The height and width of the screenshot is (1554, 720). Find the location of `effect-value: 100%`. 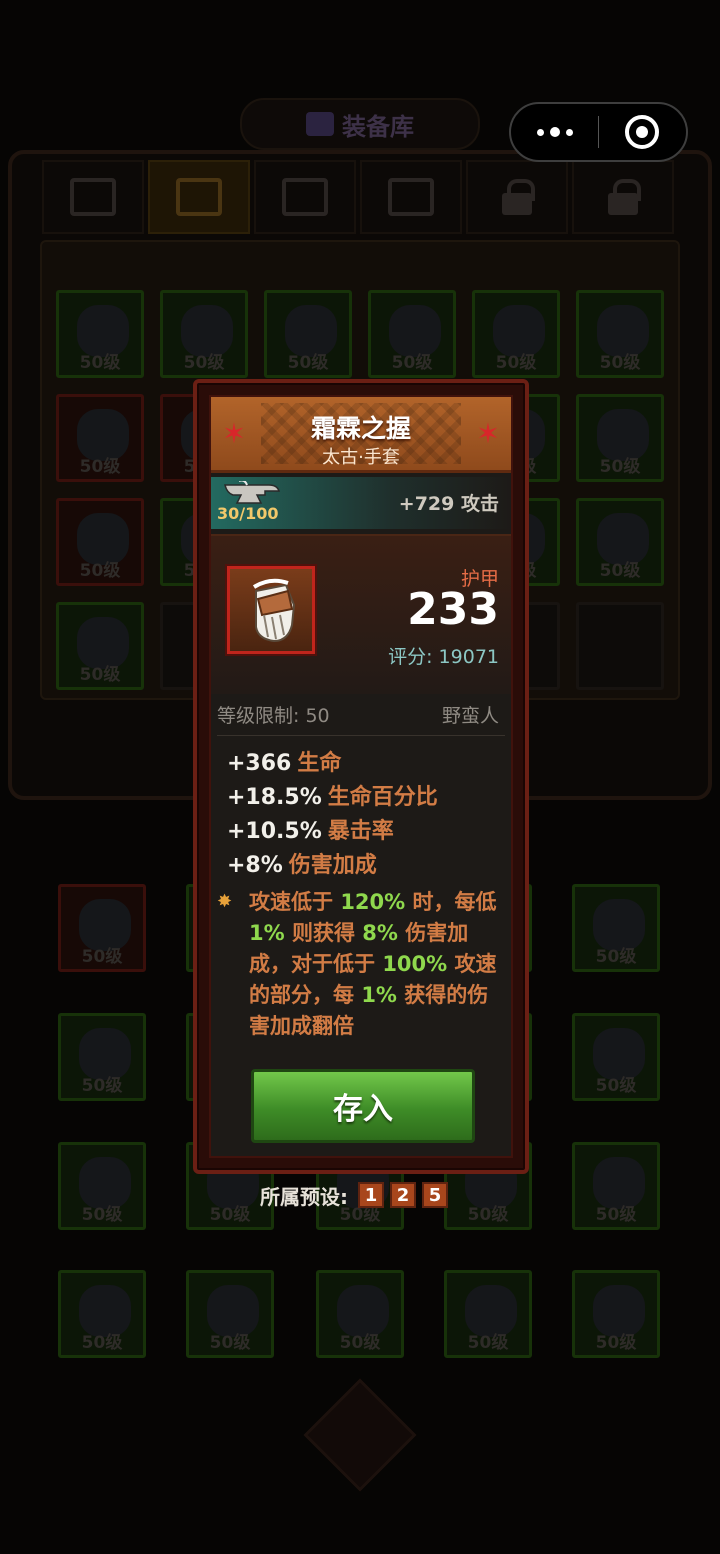

effect-value: 100% is located at coordinates (415, 964).